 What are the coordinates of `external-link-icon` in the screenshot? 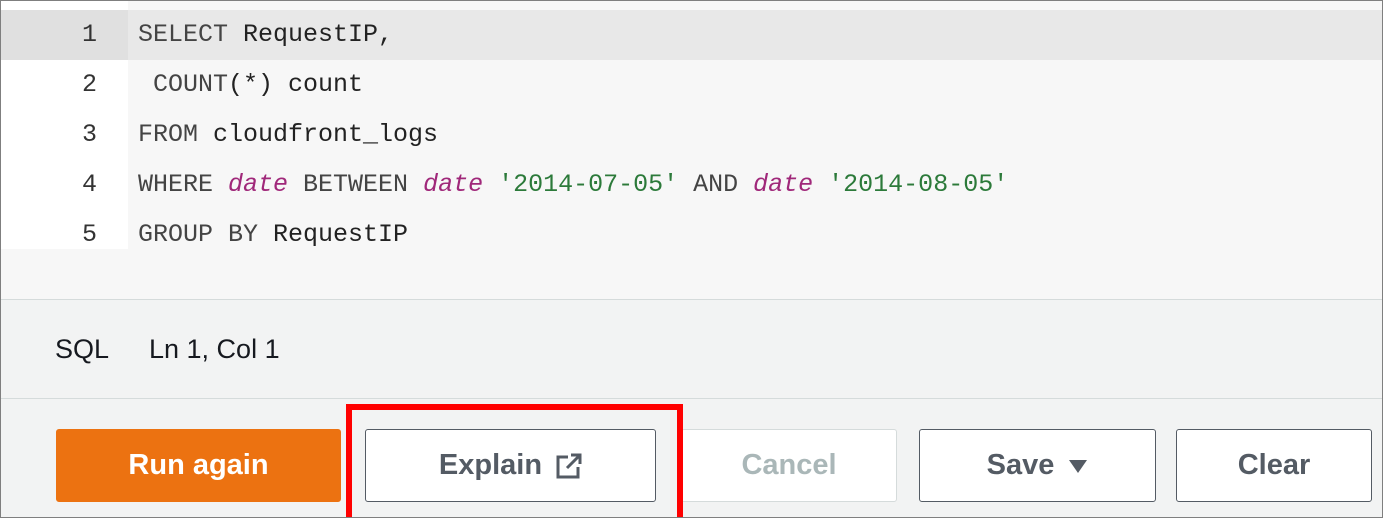 It's located at (569, 466).